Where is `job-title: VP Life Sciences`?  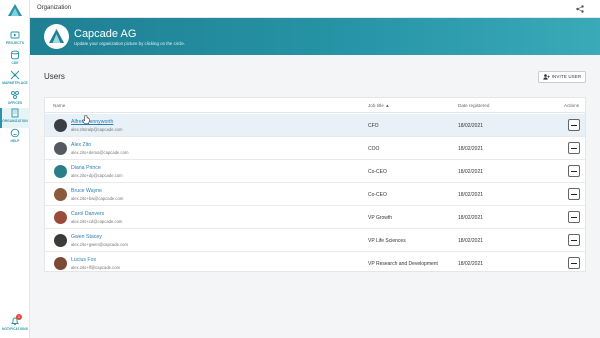
job-title: VP Life Sciences is located at coordinates (387, 241).